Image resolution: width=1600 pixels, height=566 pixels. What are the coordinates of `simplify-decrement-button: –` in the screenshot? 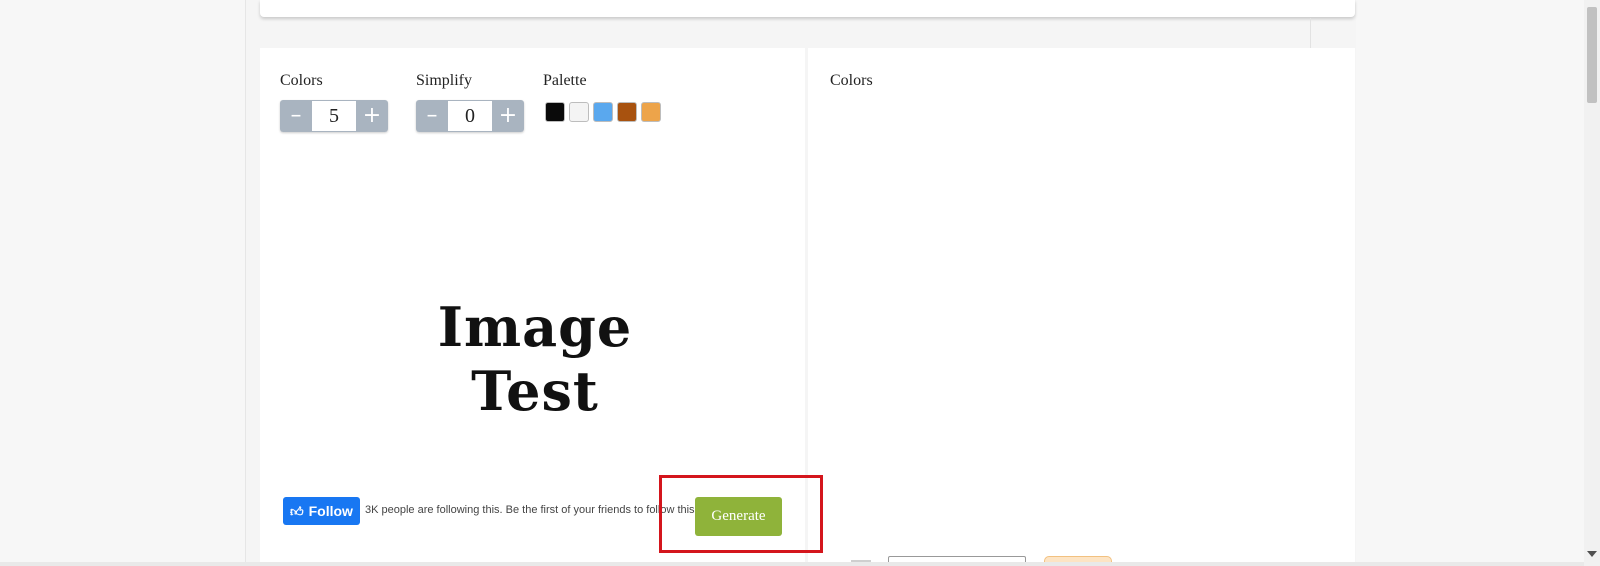 It's located at (432, 116).